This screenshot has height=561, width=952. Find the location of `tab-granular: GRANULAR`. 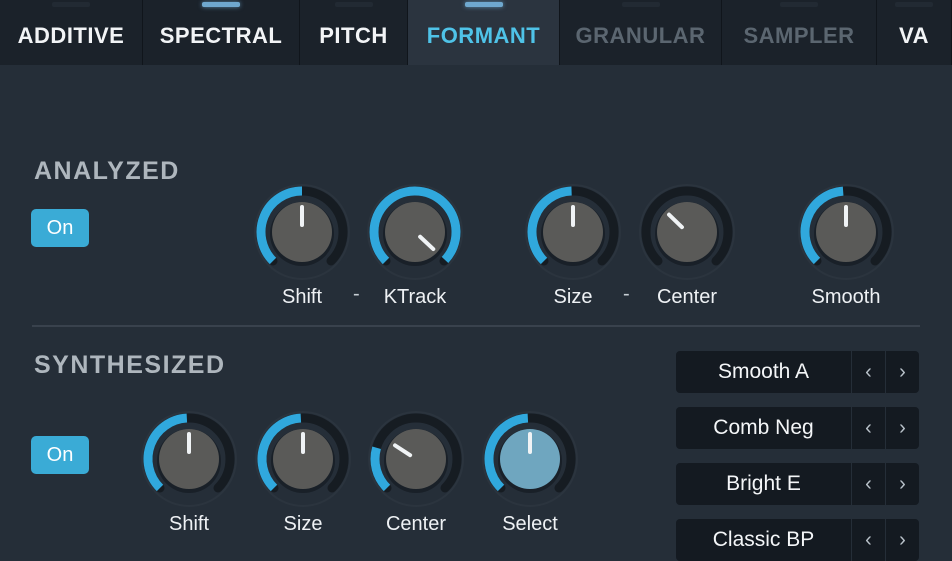

tab-granular: GRANULAR is located at coordinates (641, 32).